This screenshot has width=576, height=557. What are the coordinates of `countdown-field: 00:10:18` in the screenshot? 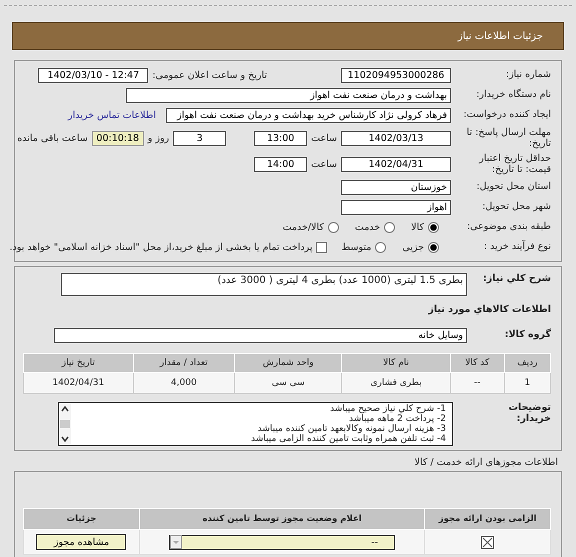 It's located at (118, 138).